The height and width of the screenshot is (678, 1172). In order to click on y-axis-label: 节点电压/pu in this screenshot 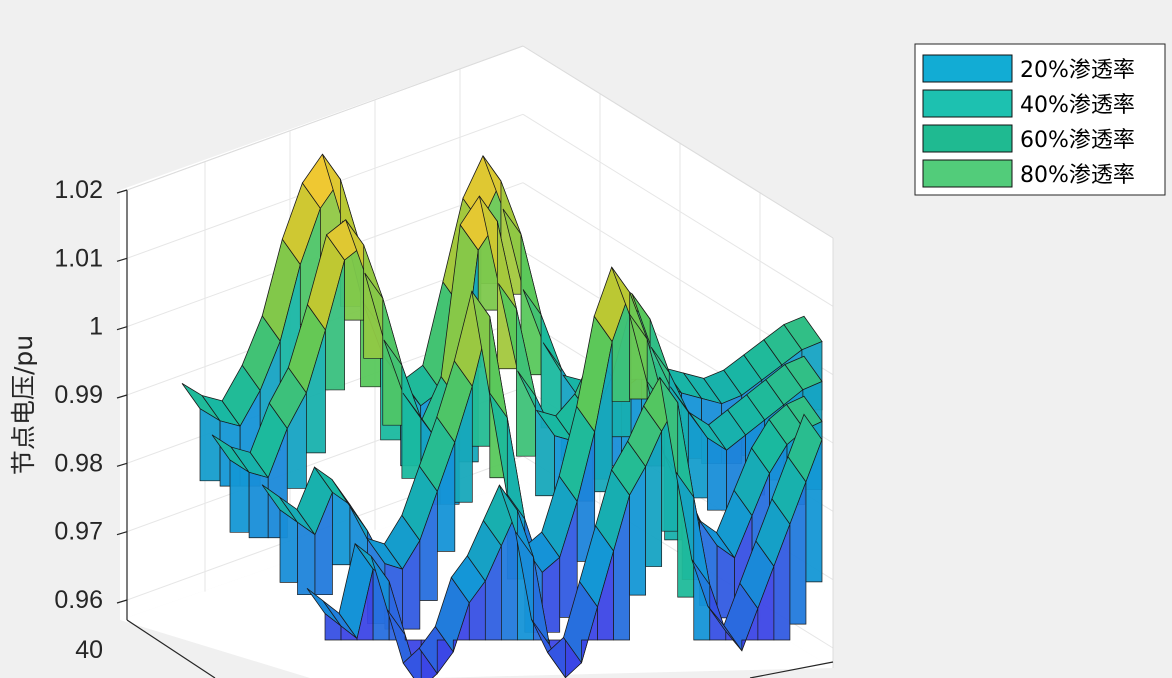, I will do `click(23, 405)`.